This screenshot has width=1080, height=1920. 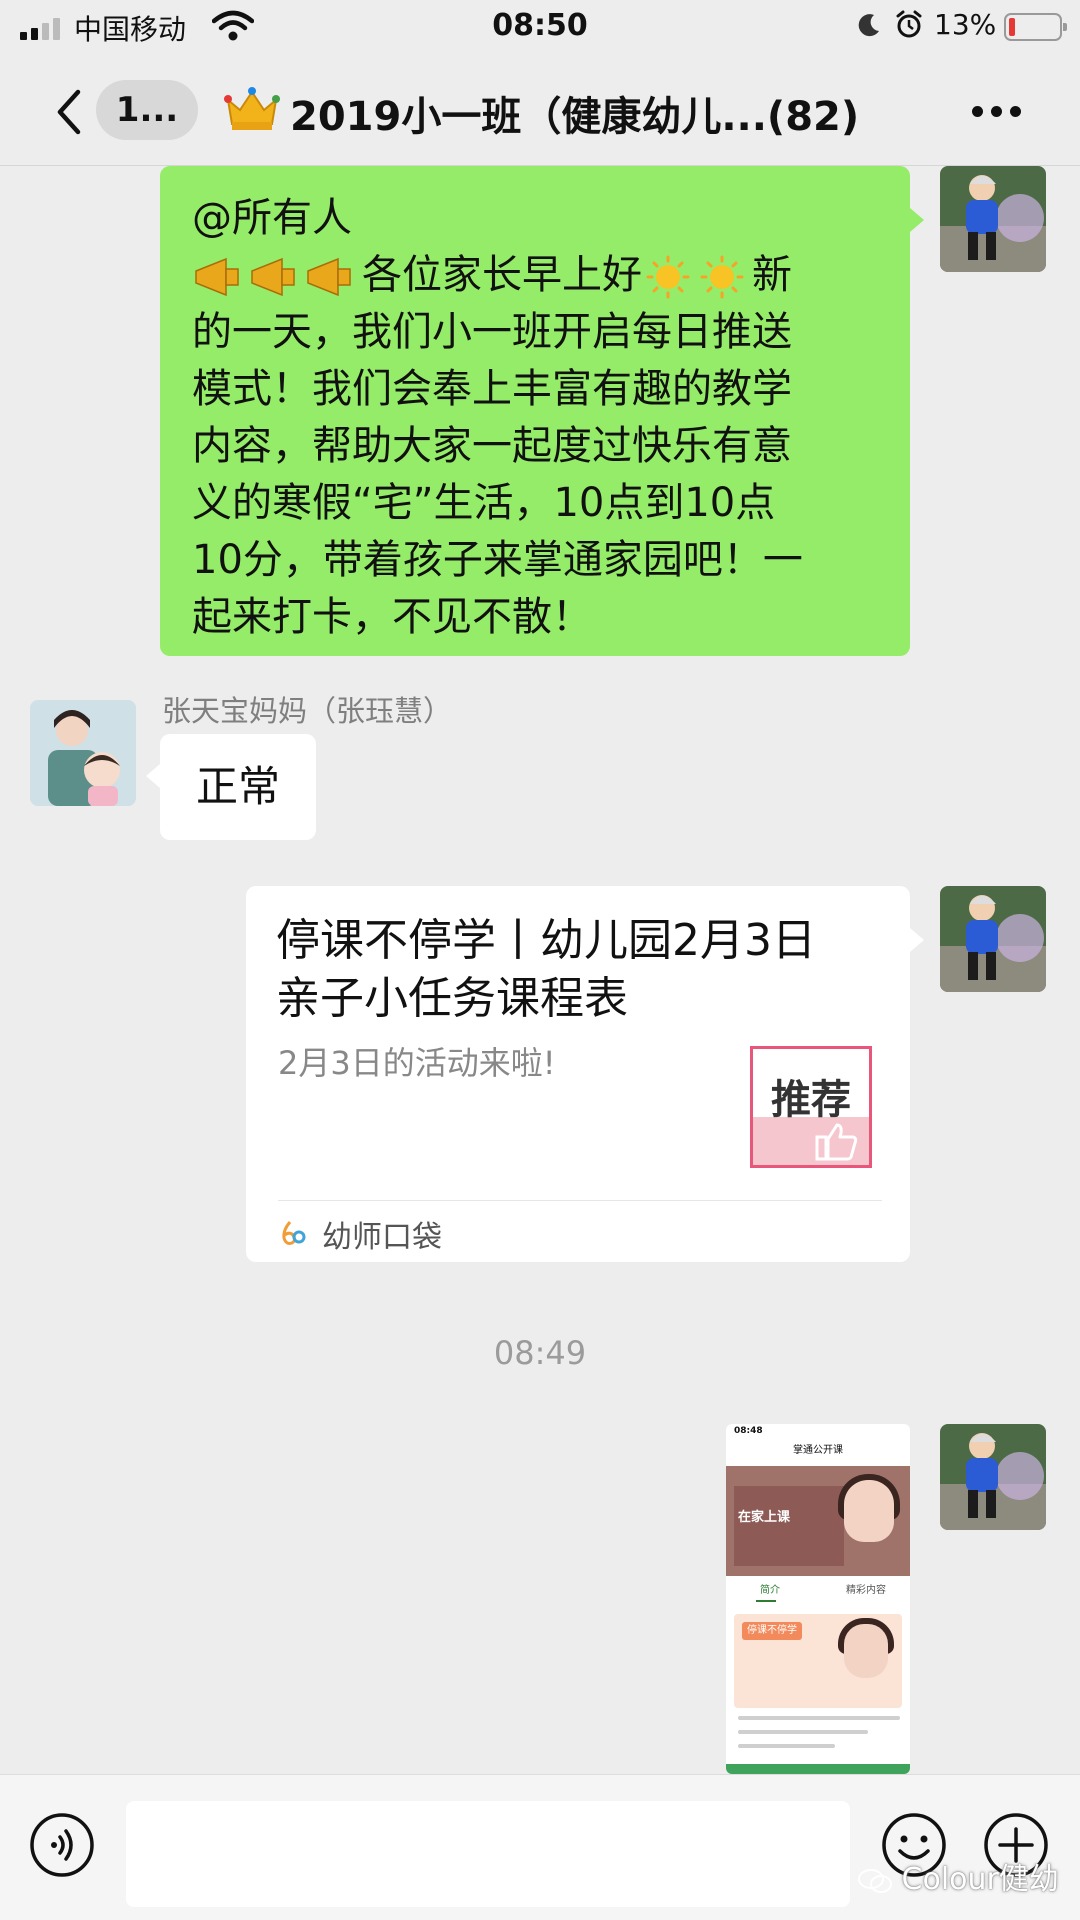 What do you see at coordinates (540, 29) in the screenshot?
I see `status-bar: 中国移动 08:50 13%` at bounding box center [540, 29].